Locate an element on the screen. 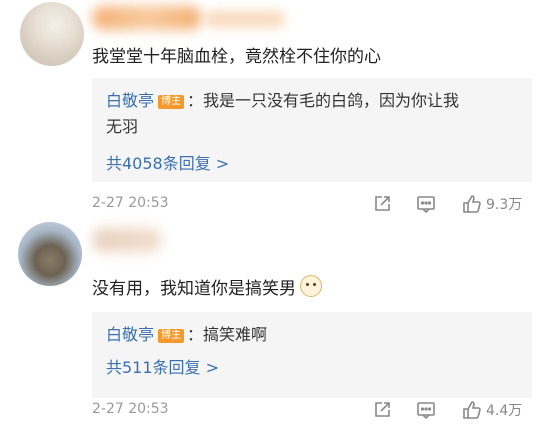  like-button: 4.4万 is located at coordinates (492, 410).